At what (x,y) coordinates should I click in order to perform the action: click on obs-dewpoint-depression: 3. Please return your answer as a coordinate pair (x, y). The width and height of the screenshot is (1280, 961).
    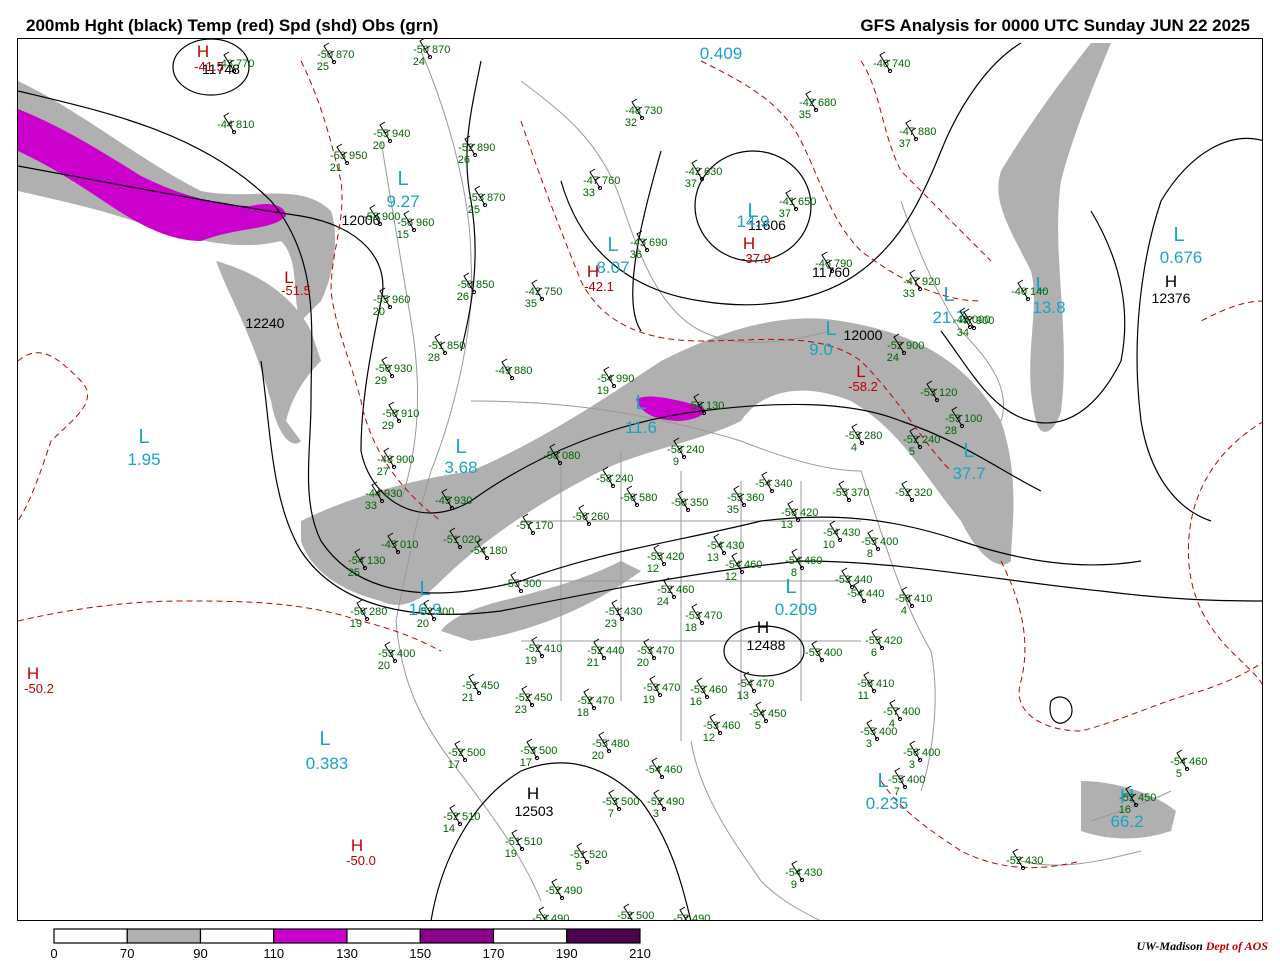
    Looking at the image, I should click on (656, 814).